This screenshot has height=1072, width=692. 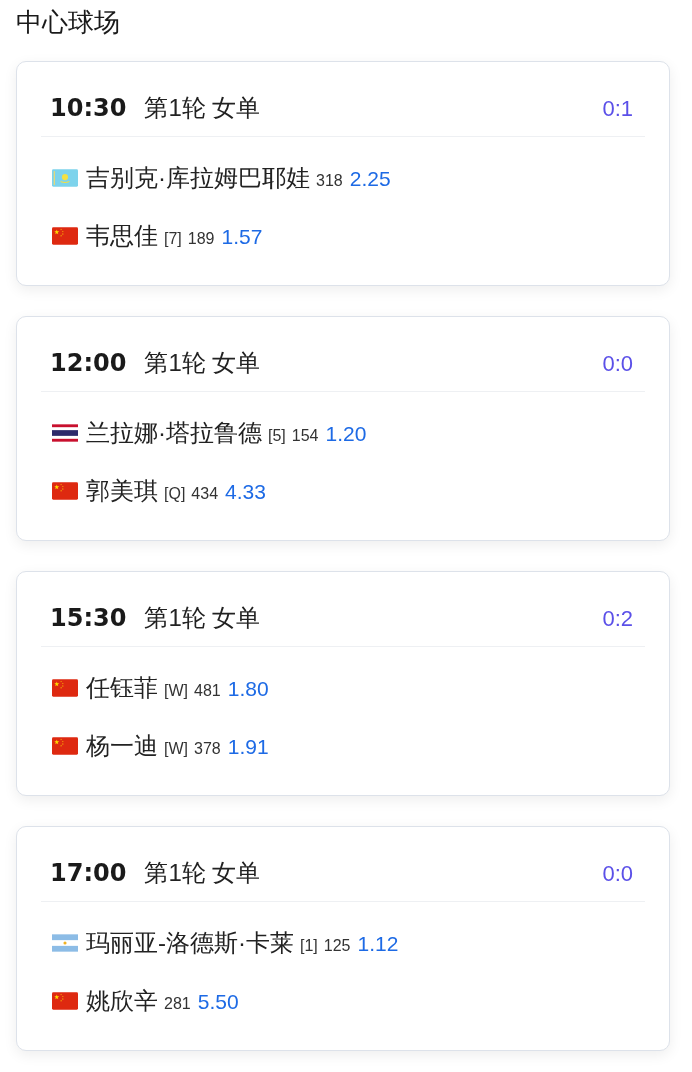 I want to click on ranking-label: 125, so click(x=337, y=946).